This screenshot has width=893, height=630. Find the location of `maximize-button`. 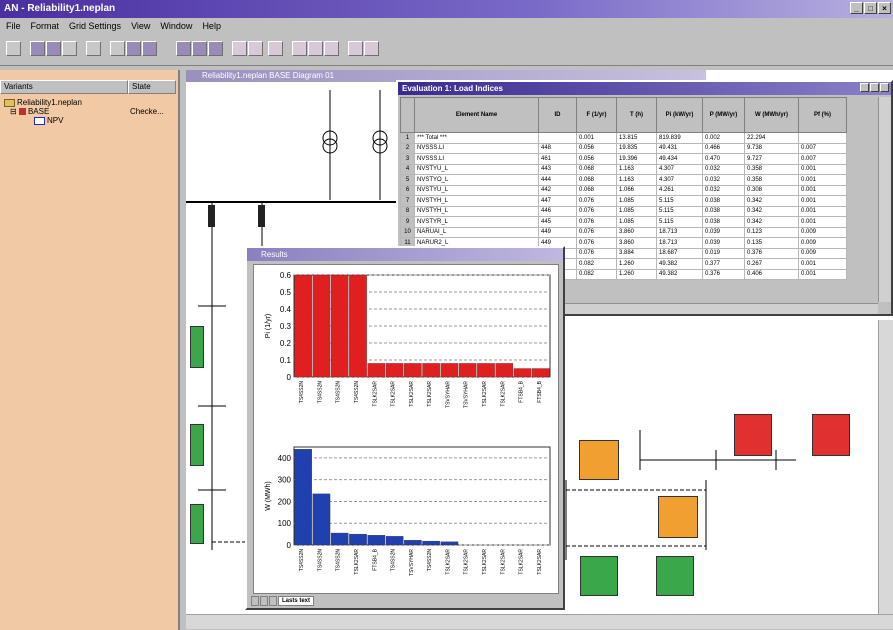

maximize-button is located at coordinates (874, 87).